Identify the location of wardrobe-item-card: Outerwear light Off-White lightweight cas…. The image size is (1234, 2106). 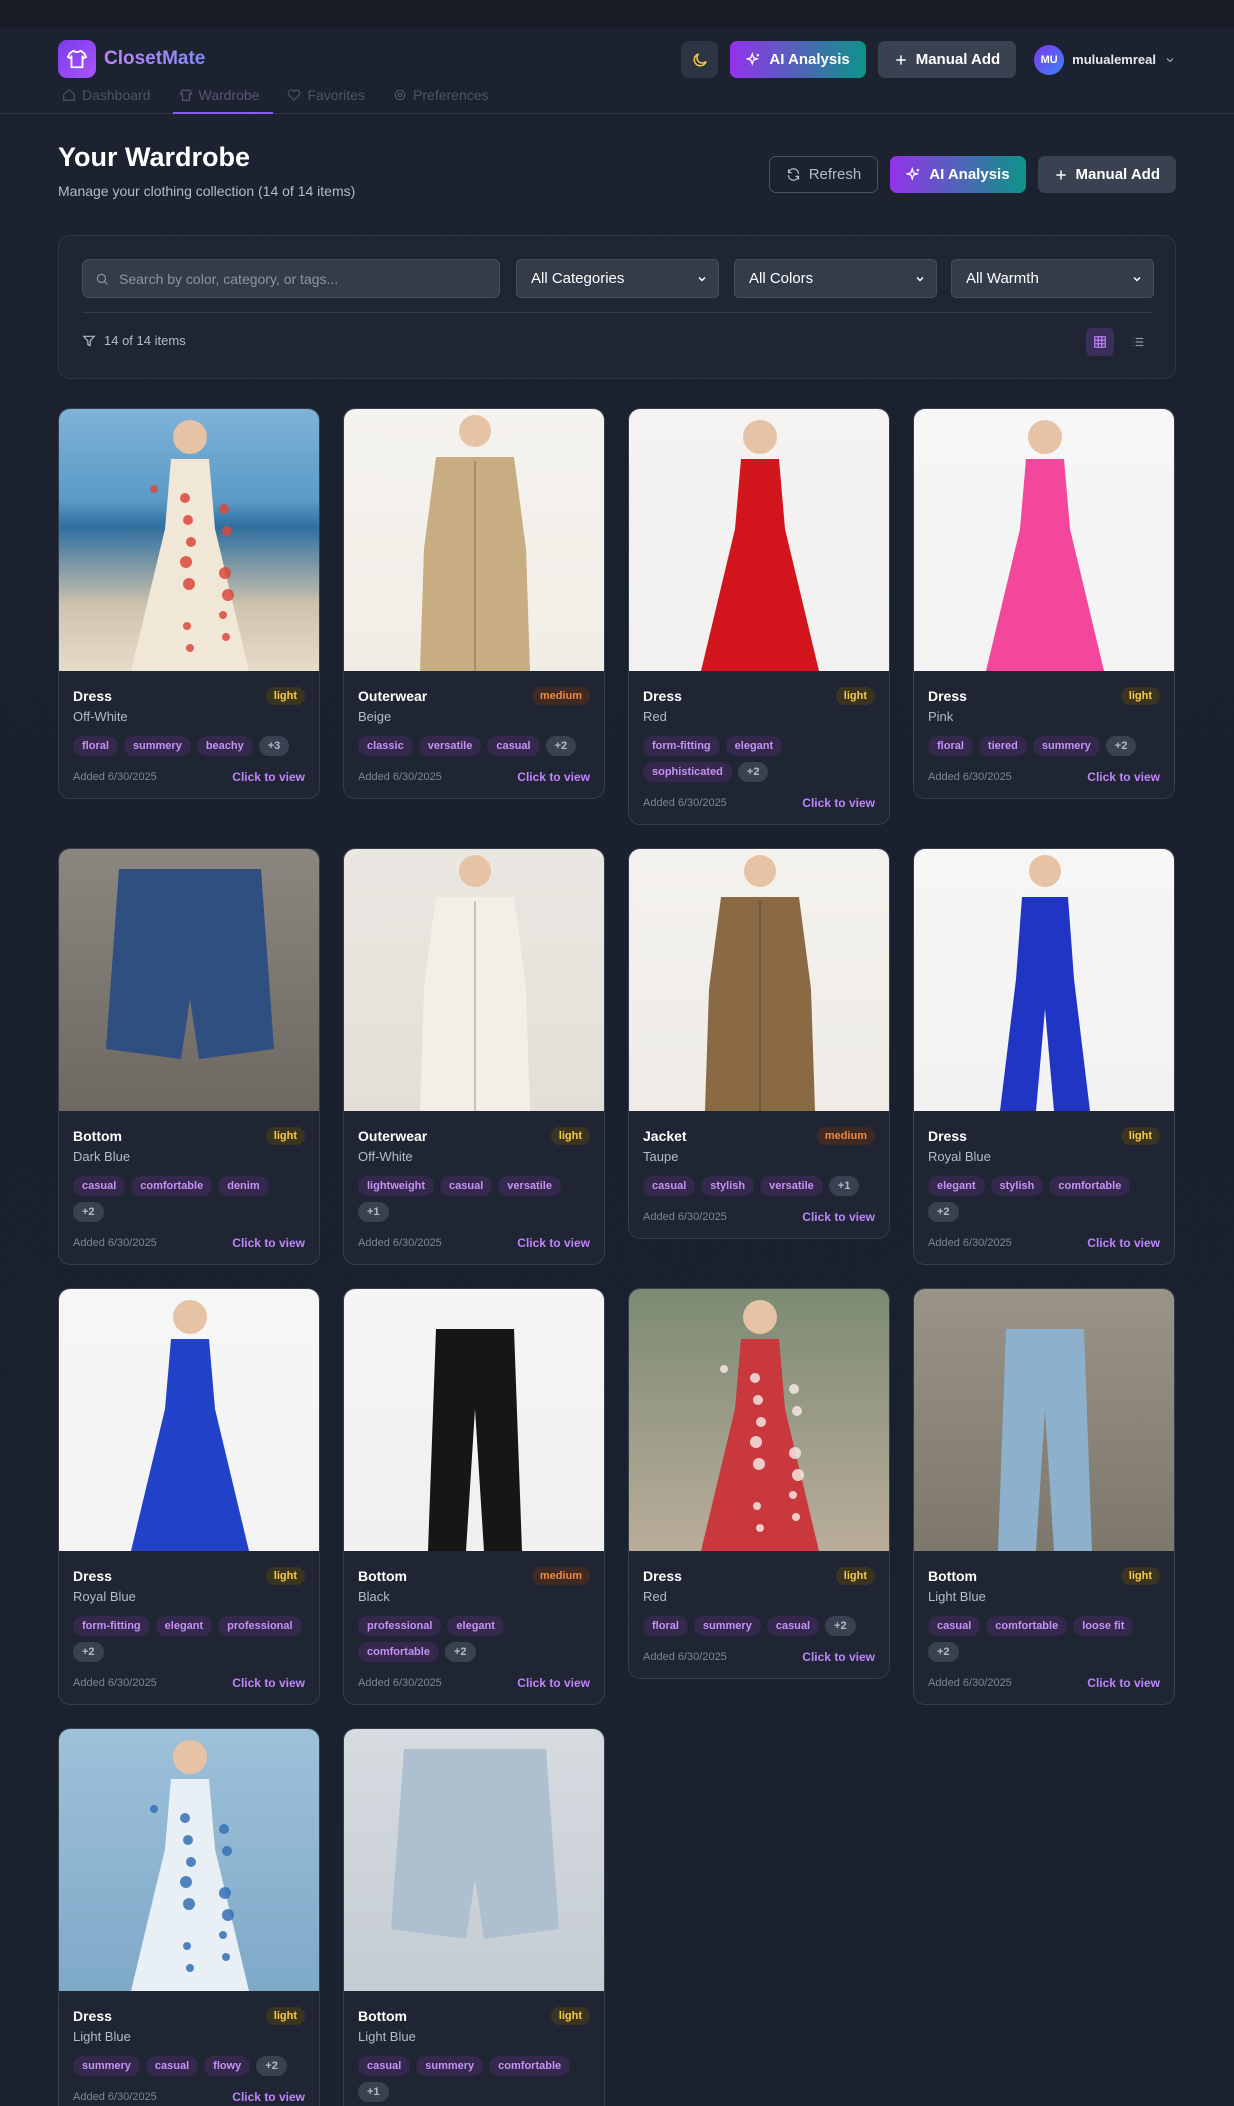
(474, 1056).